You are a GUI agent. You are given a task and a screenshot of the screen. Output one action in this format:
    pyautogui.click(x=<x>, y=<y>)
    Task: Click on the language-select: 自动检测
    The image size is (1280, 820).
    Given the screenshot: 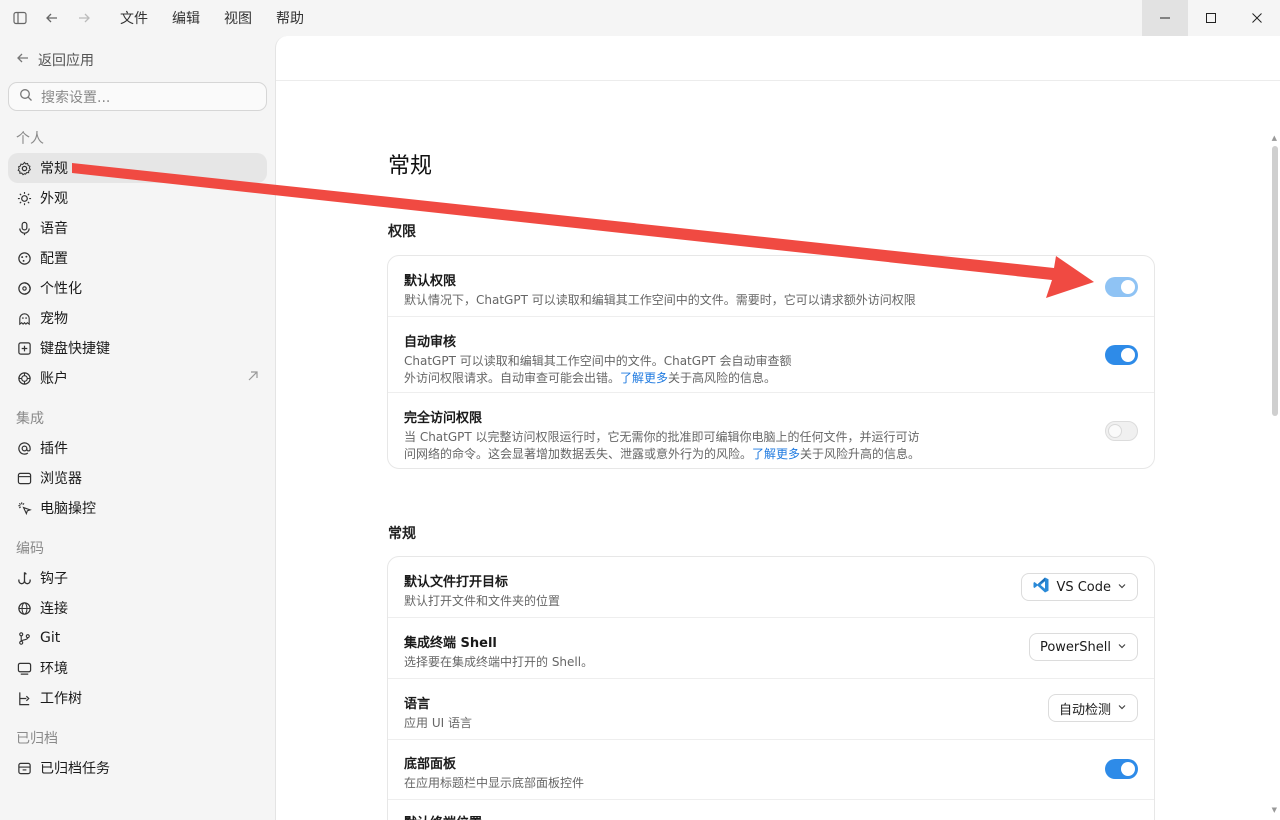 What is the action you would take?
    pyautogui.click(x=1092, y=708)
    